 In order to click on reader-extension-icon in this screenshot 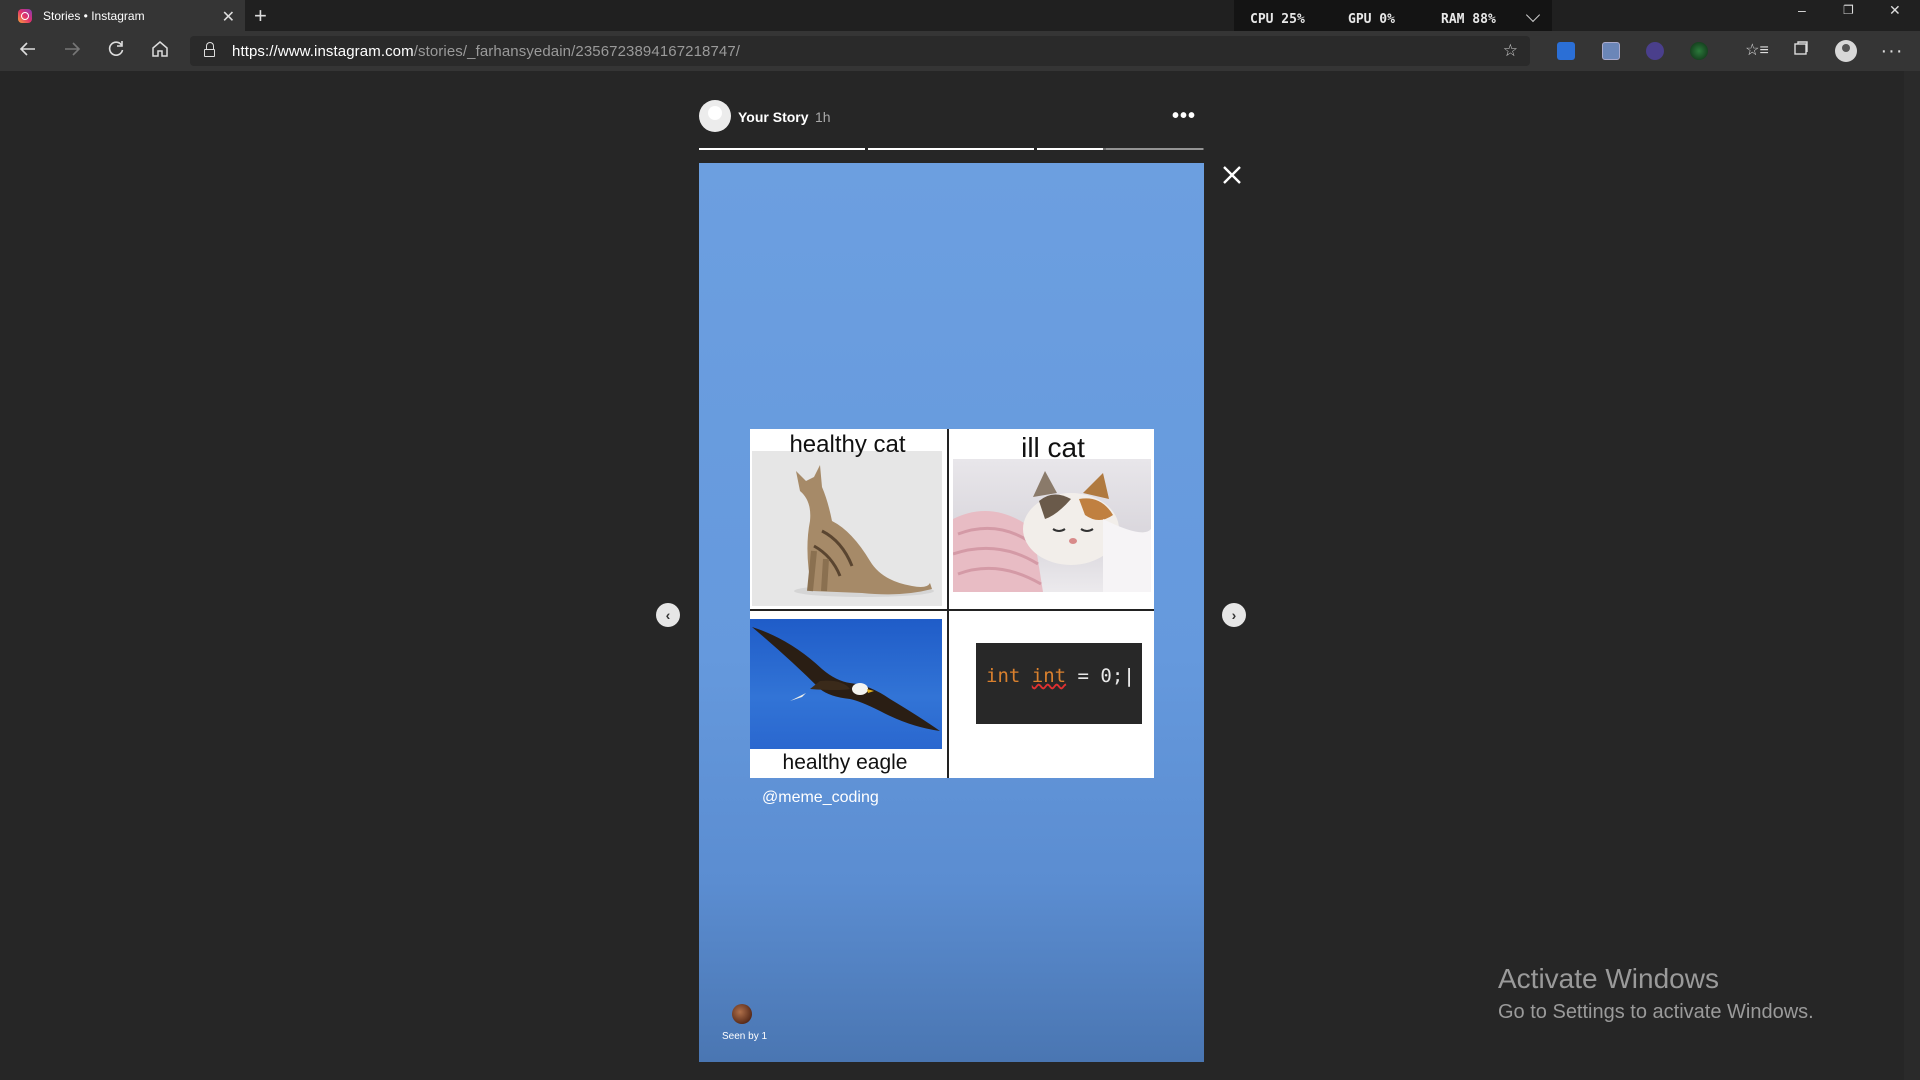, I will do `click(1611, 51)`.